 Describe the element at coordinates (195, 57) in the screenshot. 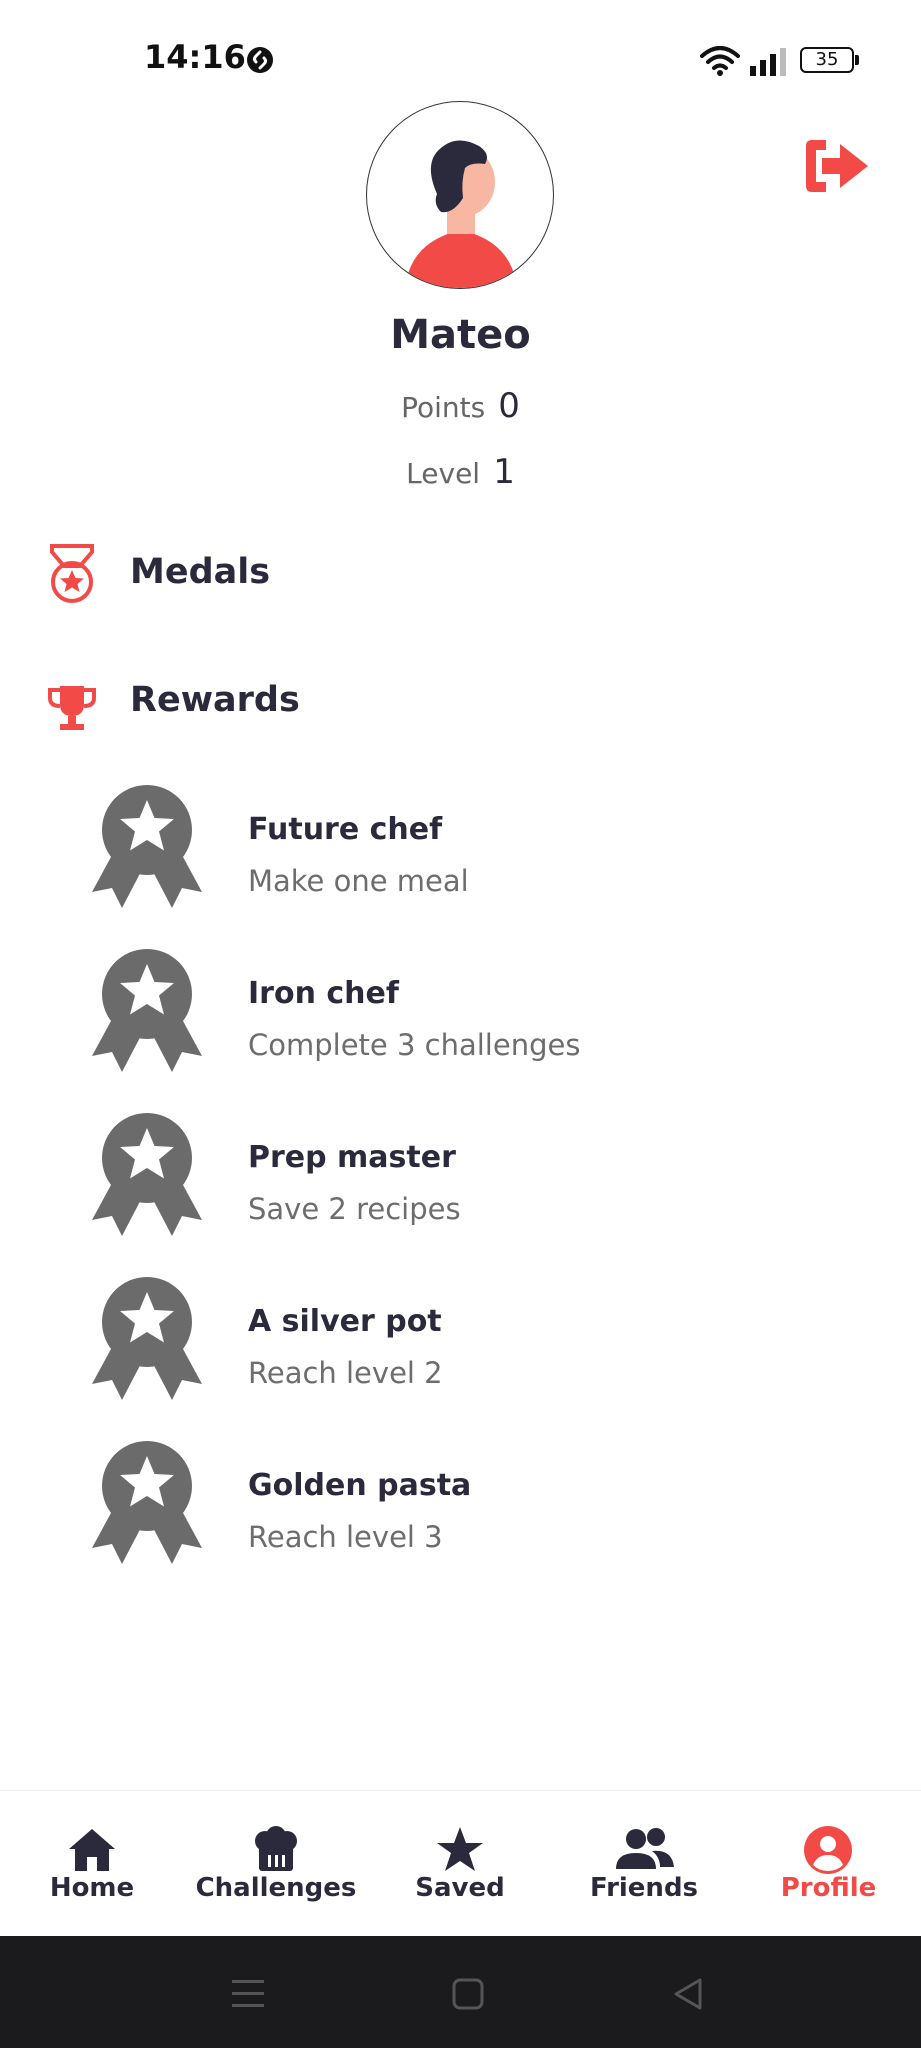

I see `status-time: 14:16` at that location.